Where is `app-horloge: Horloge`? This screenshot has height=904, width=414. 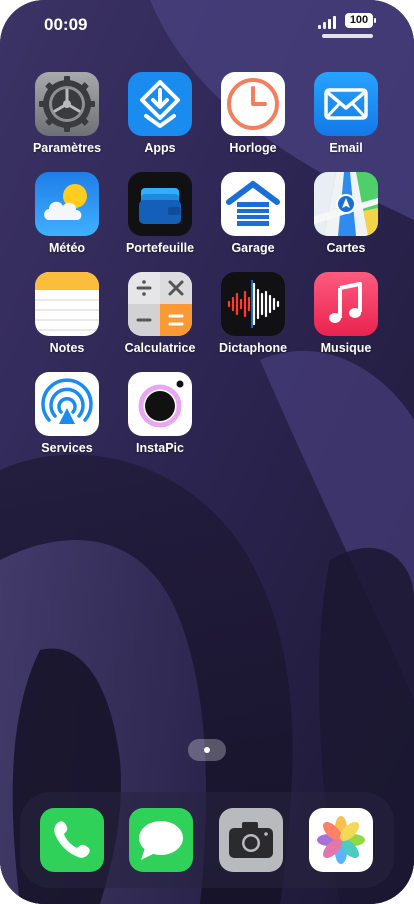
app-horloge: Horloge is located at coordinates (253, 120).